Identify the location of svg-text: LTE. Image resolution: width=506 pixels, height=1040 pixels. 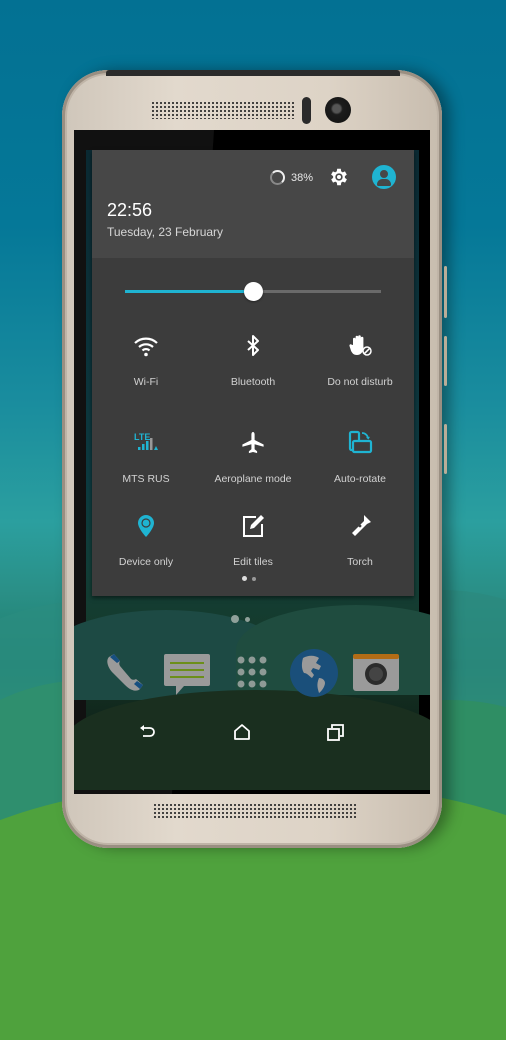
(142, 437).